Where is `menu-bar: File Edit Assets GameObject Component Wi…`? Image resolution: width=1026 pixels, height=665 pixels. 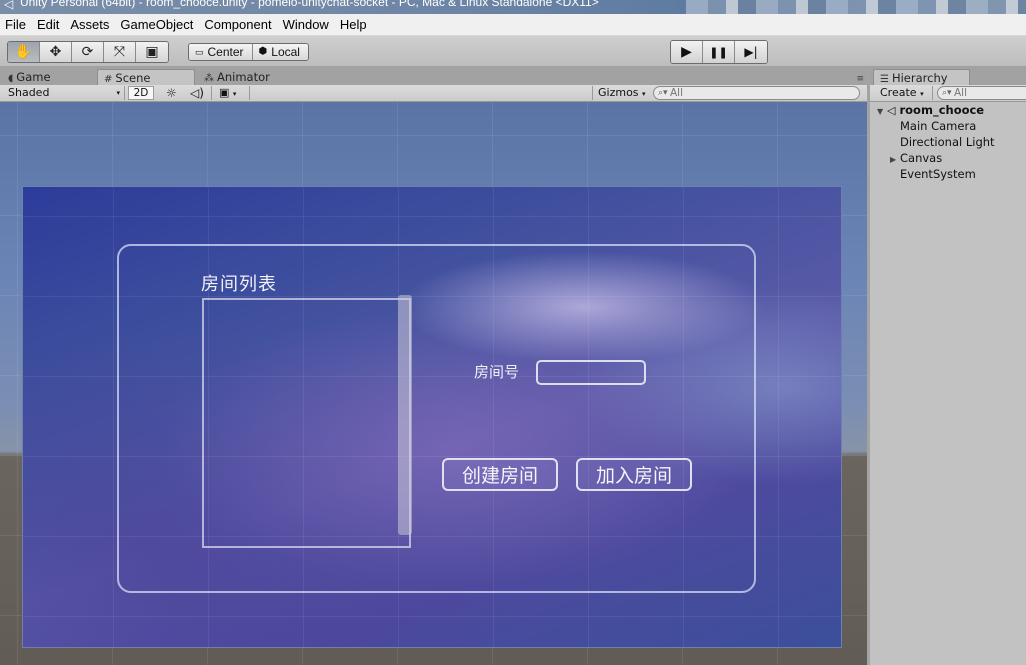
menu-bar: File Edit Assets GameObject Component Wi… is located at coordinates (513, 25).